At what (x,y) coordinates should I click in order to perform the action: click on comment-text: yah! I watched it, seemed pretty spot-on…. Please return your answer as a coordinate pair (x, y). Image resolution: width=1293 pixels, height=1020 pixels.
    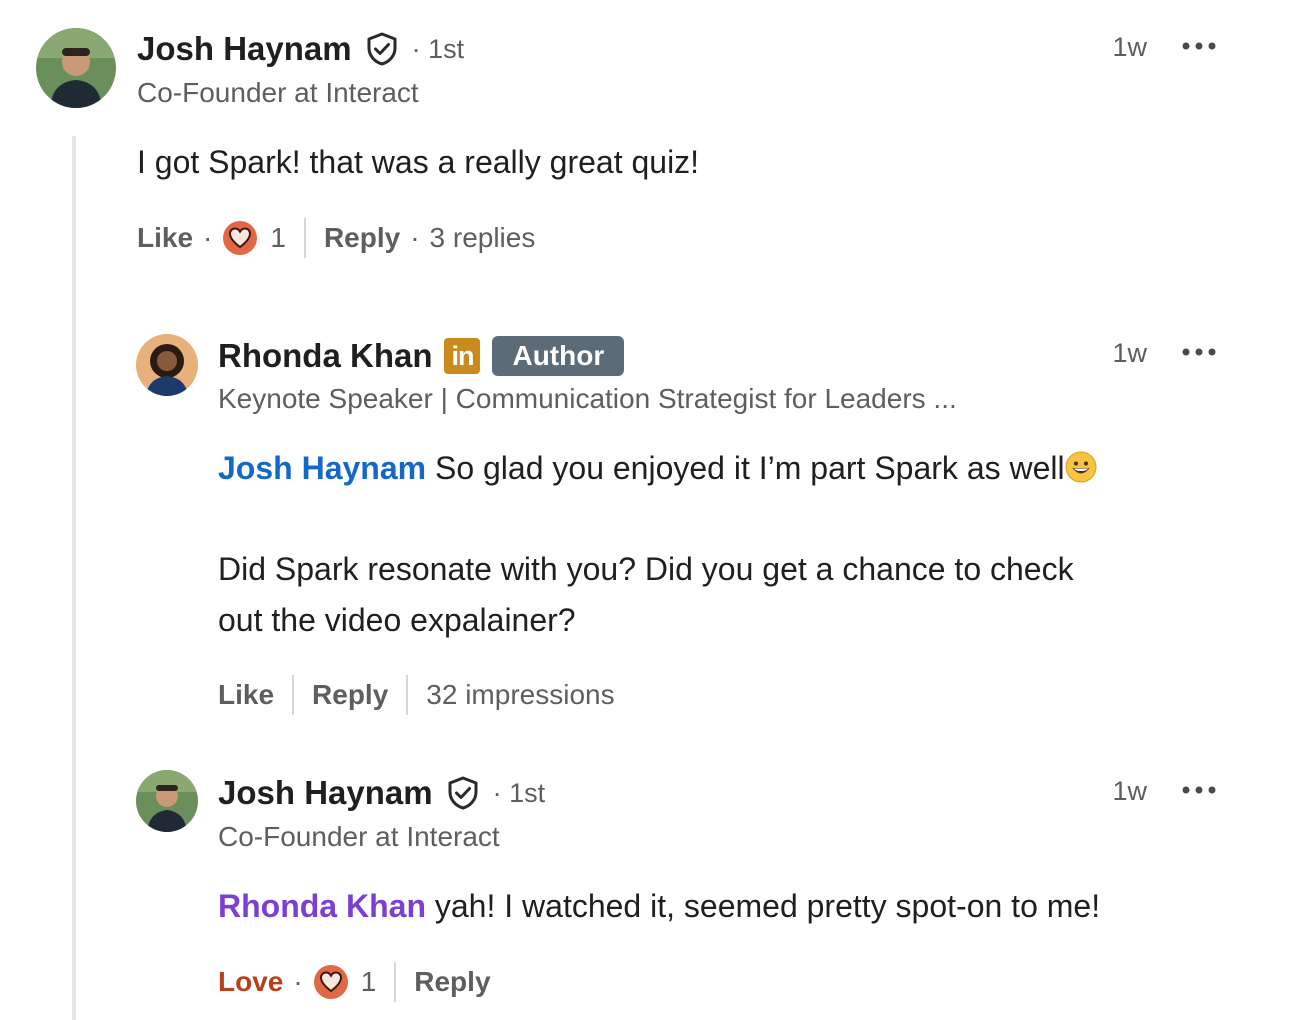
    Looking at the image, I should click on (763, 906).